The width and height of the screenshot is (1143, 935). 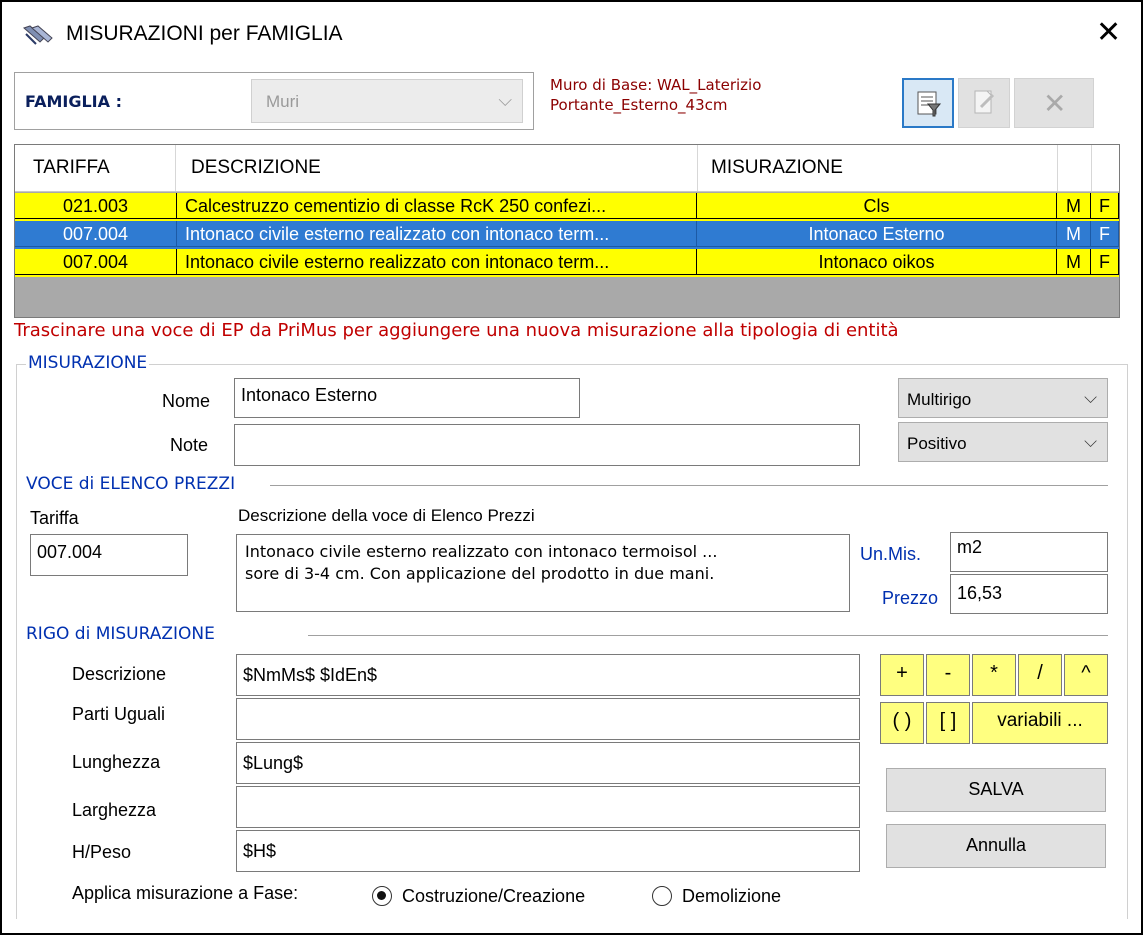 I want to click on fase-label: Applica misurazione a Fase:, so click(x=185, y=893).